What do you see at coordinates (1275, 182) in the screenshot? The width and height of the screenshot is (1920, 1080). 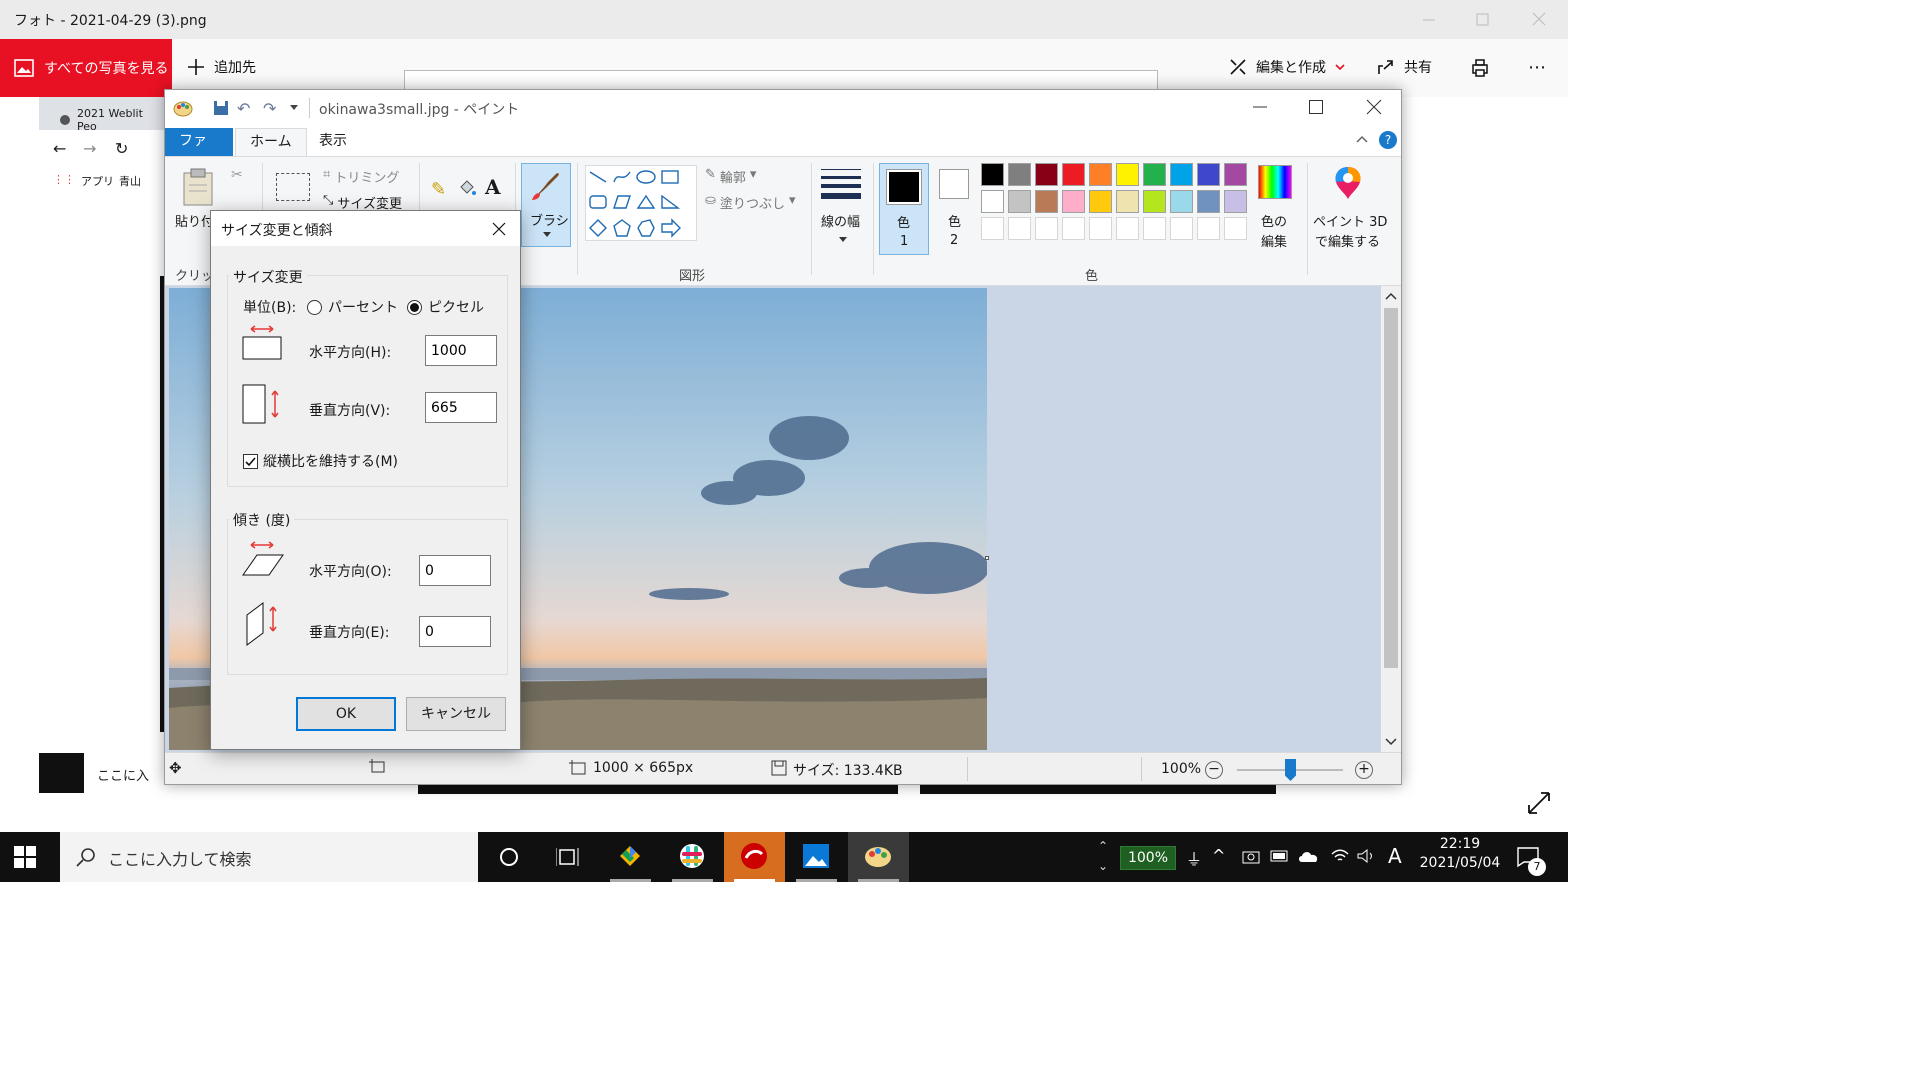 I see `edit-colors-icon` at bounding box center [1275, 182].